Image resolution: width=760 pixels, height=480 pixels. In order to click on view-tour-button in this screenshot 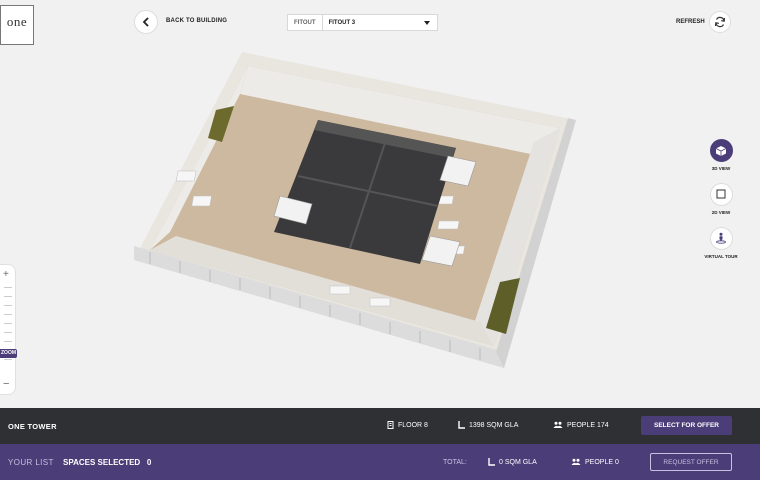, I will do `click(721, 238)`.